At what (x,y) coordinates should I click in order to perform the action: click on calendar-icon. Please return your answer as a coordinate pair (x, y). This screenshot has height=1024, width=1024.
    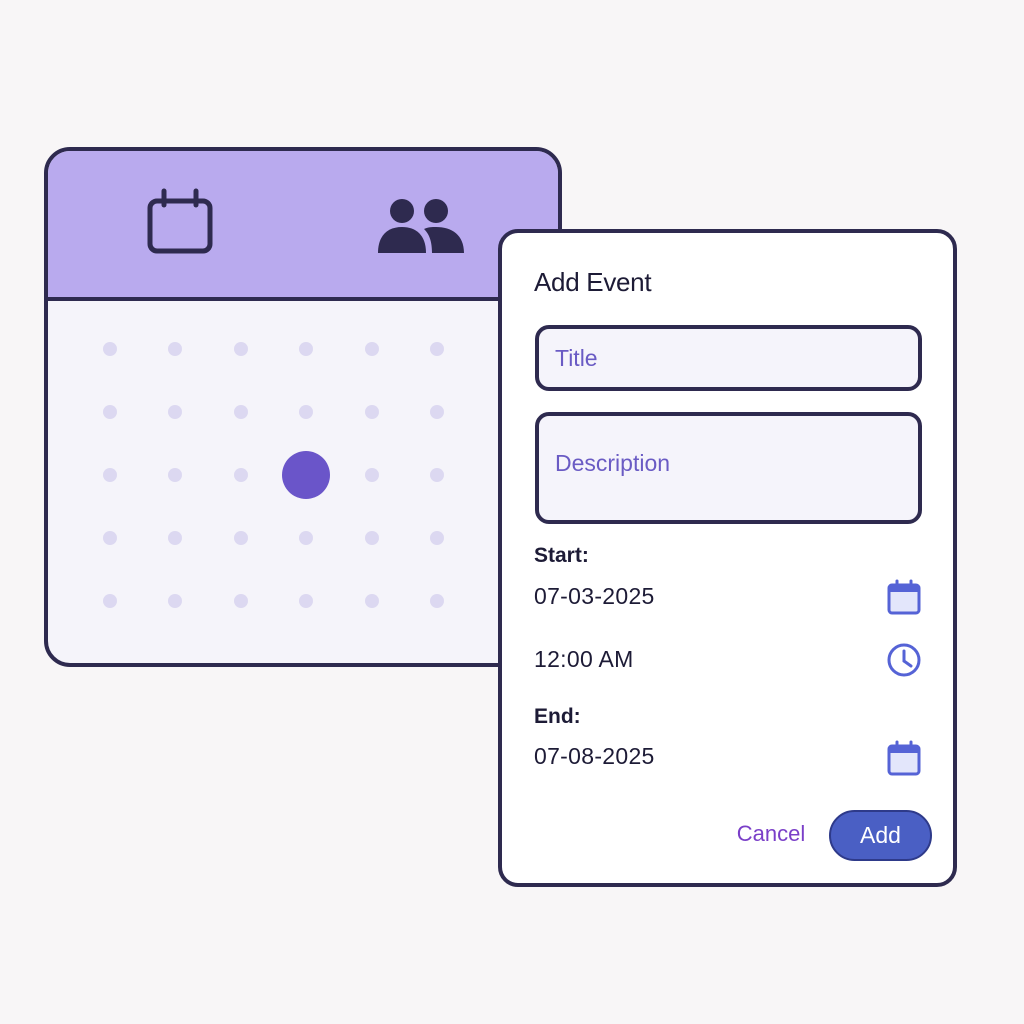
    Looking at the image, I should click on (180, 223).